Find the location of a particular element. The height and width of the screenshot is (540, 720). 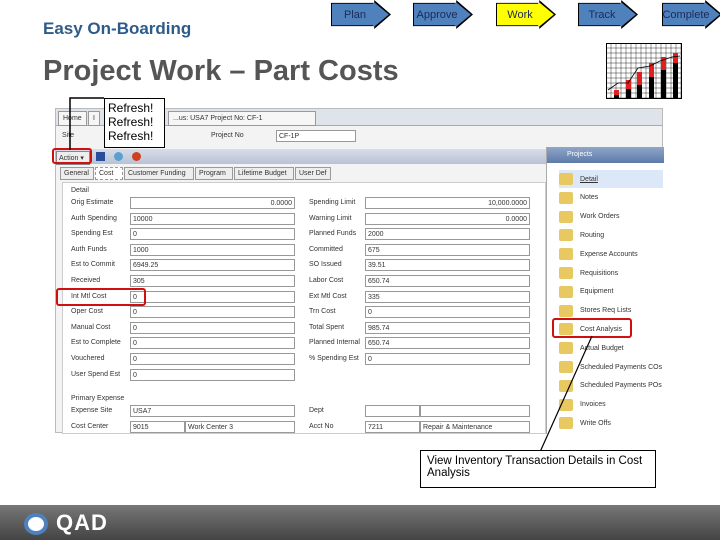

panel-item-label: Scheduled Payments COs is located at coordinates (621, 367).